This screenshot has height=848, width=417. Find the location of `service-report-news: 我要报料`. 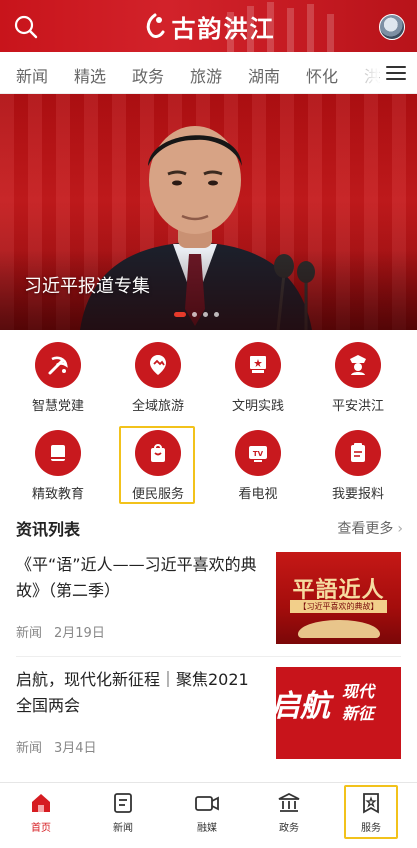

service-report-news: 我要报料 is located at coordinates (358, 460).